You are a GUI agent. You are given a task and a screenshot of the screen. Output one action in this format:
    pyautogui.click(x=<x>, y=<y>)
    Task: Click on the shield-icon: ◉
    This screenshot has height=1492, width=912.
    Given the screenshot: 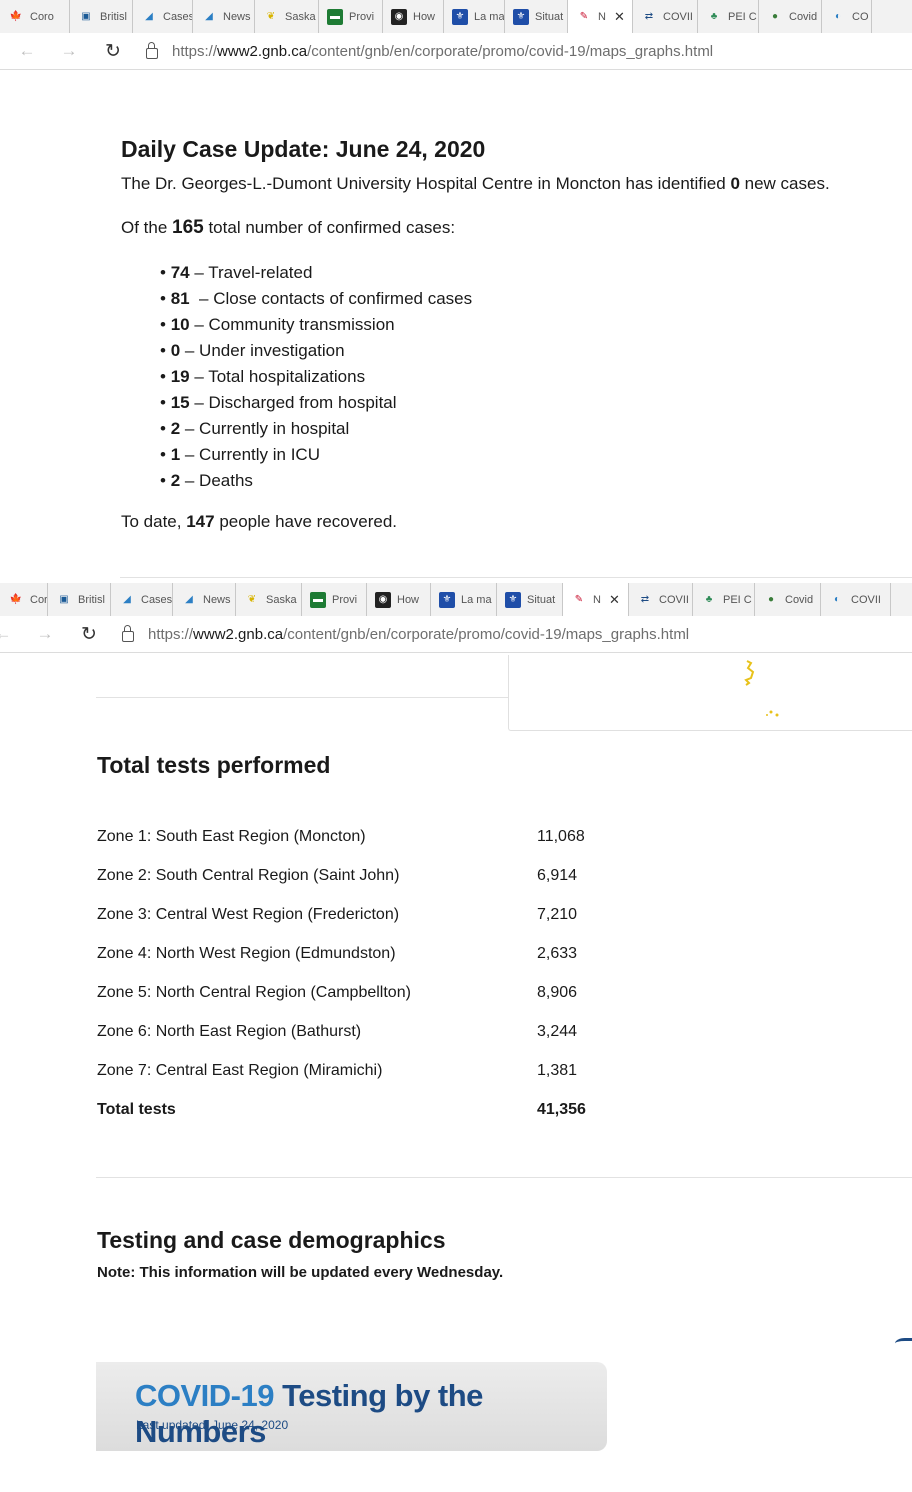 What is the action you would take?
    pyautogui.click(x=383, y=599)
    